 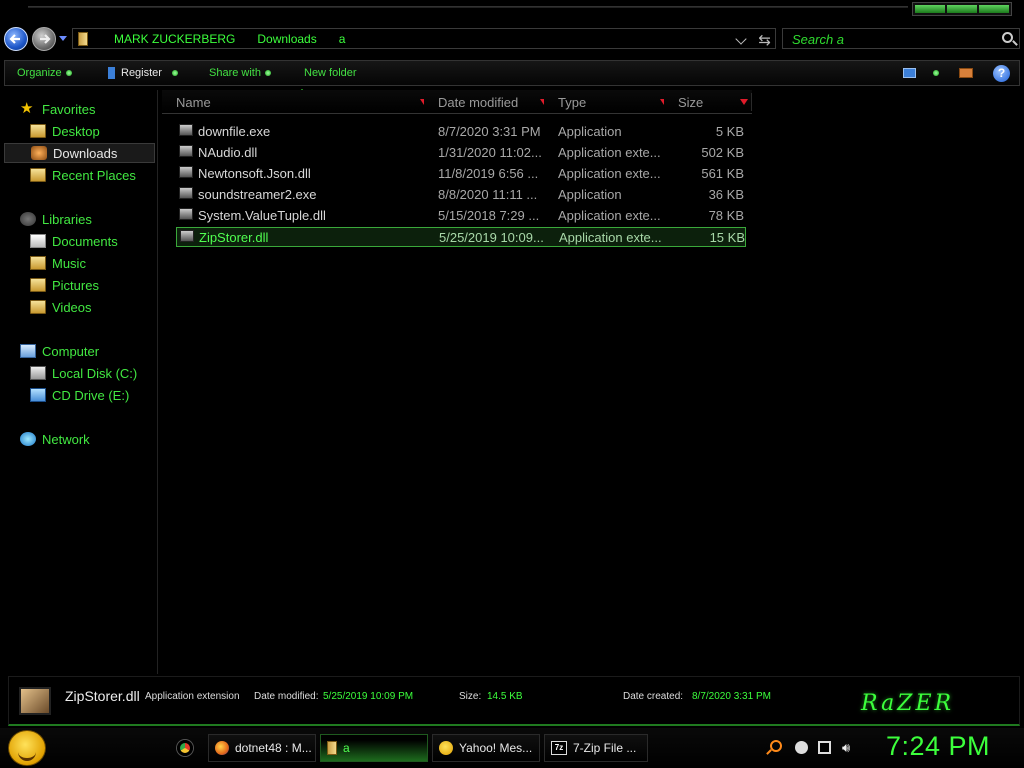 What do you see at coordinates (16, 39) in the screenshot?
I see `back-button` at bounding box center [16, 39].